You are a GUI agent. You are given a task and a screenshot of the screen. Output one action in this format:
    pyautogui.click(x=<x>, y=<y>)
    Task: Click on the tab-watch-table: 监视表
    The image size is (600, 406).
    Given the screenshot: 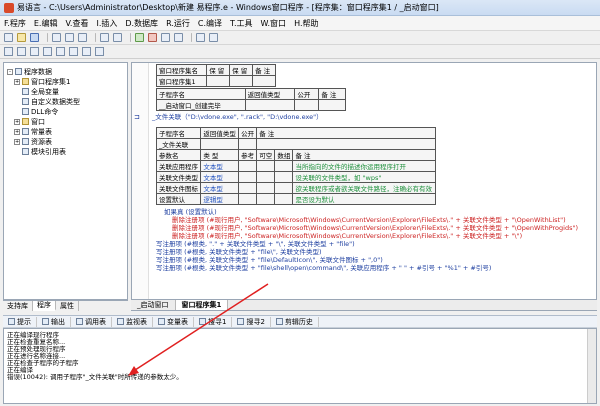 What is the action you would take?
    pyautogui.click(x=132, y=321)
    